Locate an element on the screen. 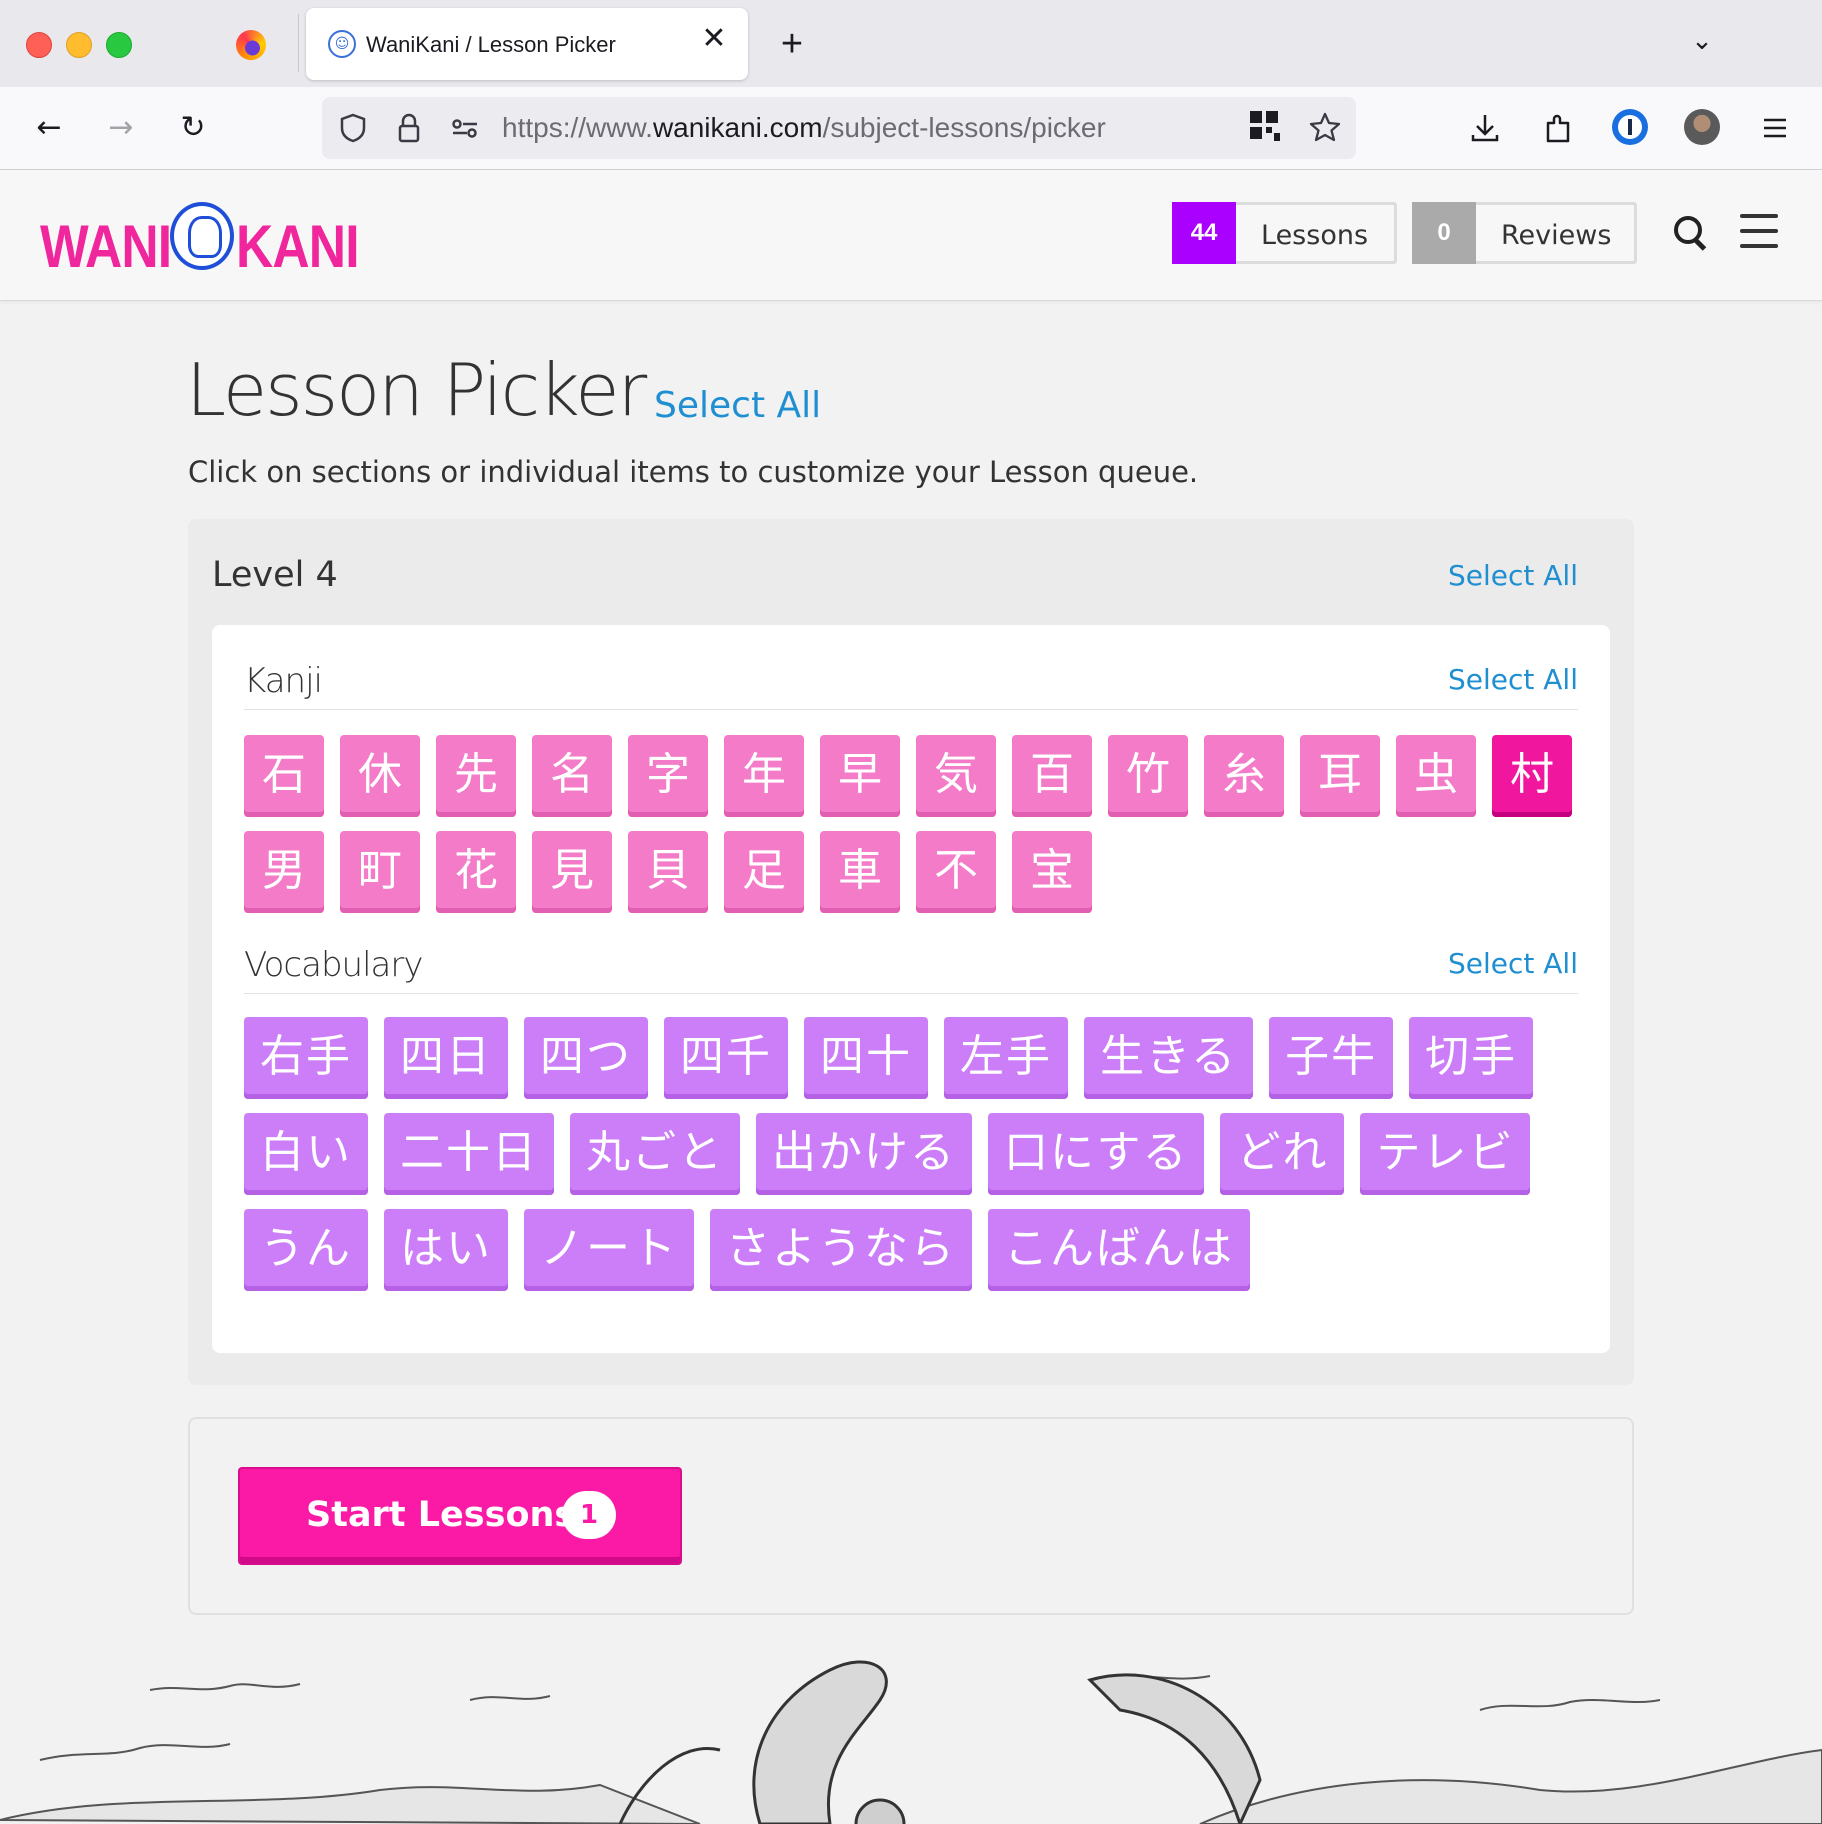 This screenshot has height=1824, width=1822. vocabulary-item: 切手 is located at coordinates (1471, 1058).